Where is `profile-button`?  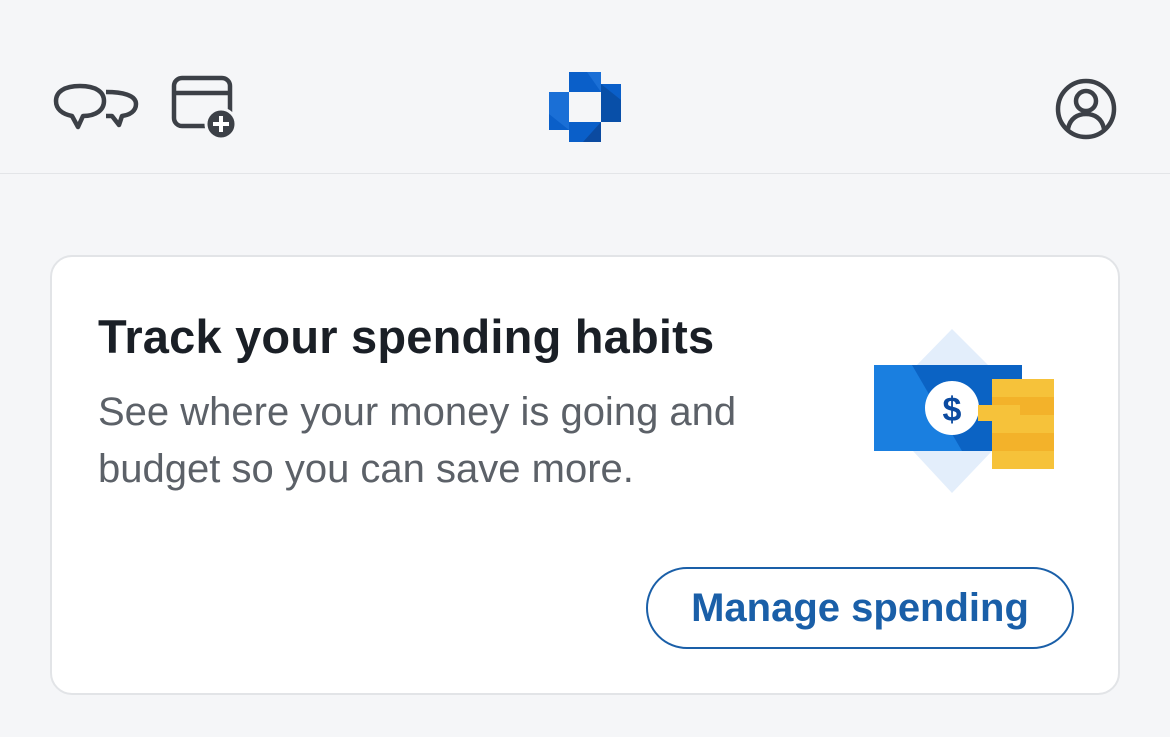 profile-button is located at coordinates (1086, 109).